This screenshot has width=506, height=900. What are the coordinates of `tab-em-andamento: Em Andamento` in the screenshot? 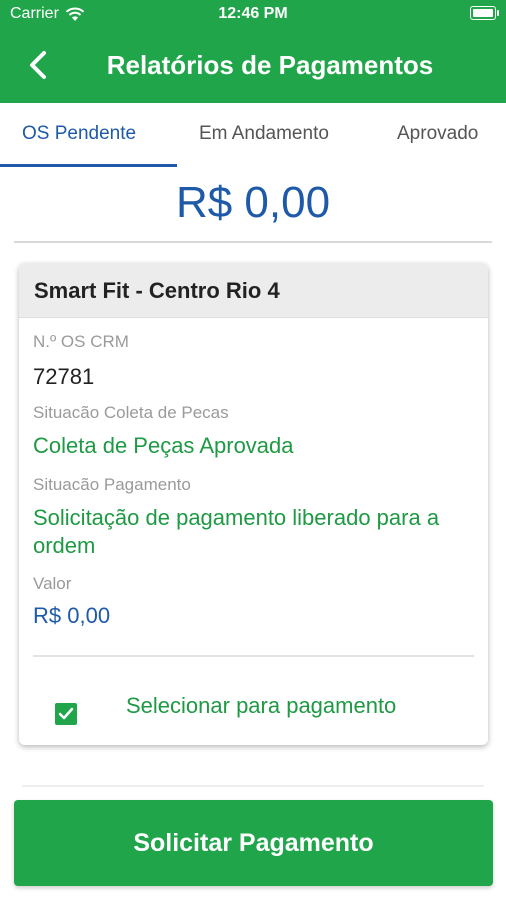 It's located at (264, 134).